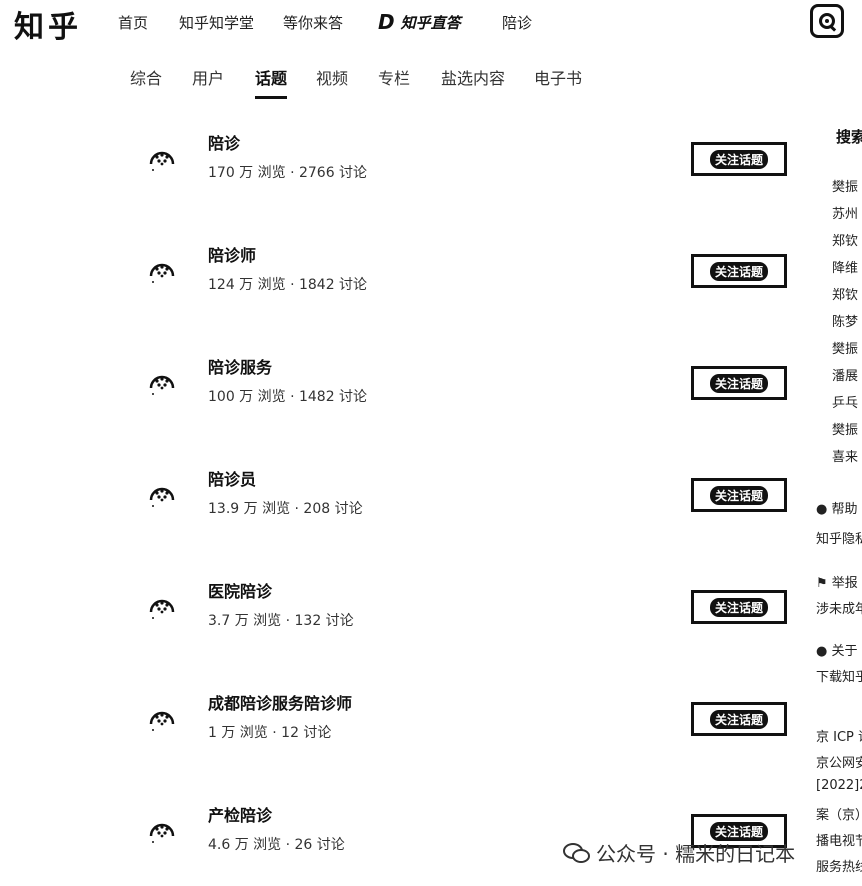 The width and height of the screenshot is (862, 886). What do you see at coordinates (845, 401) in the screenshot?
I see `trending-item: 乒乓` at bounding box center [845, 401].